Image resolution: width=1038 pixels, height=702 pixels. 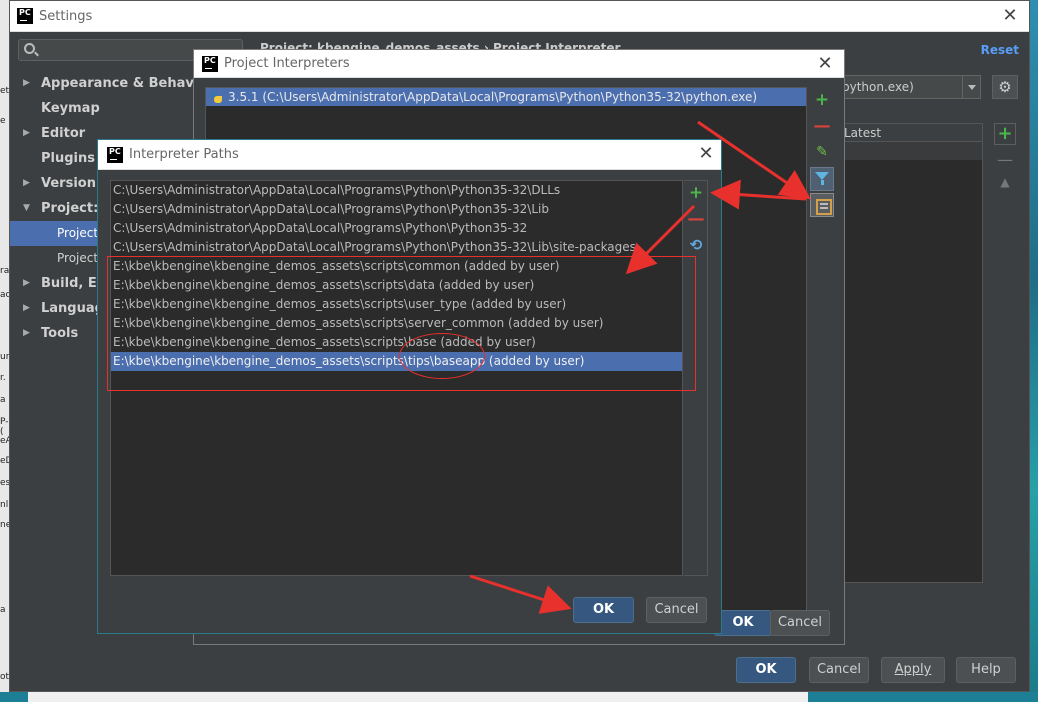 What do you see at coordinates (910, 151) in the screenshot?
I see `table-row` at bounding box center [910, 151].